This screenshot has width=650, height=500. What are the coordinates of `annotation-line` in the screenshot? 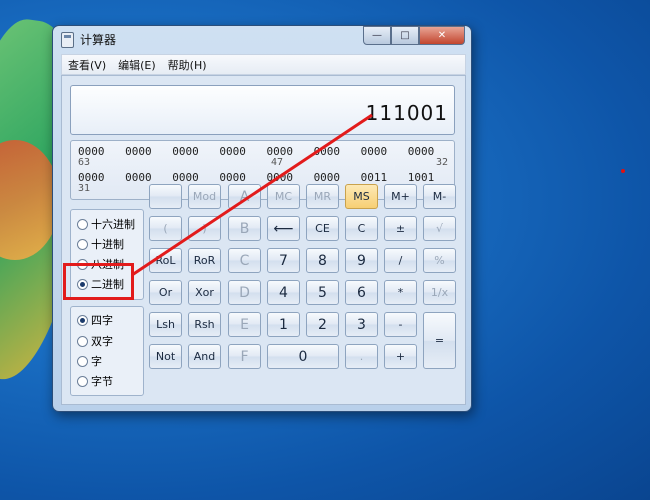 It's located at (252, 195).